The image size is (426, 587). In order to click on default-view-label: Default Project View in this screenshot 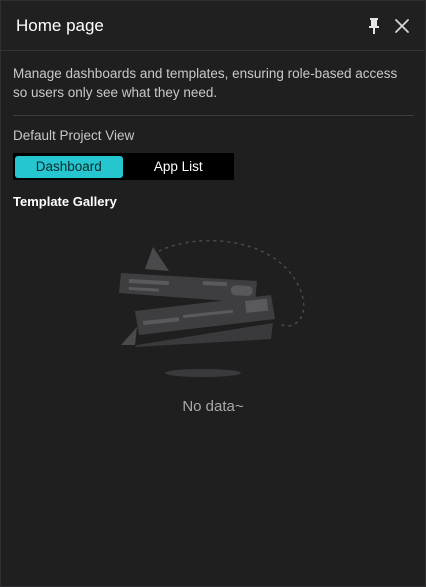, I will do `click(74, 135)`.